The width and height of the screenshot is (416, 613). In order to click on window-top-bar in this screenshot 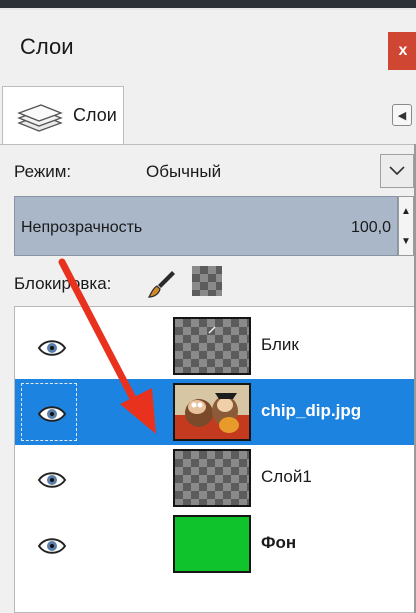, I will do `click(208, 4)`.